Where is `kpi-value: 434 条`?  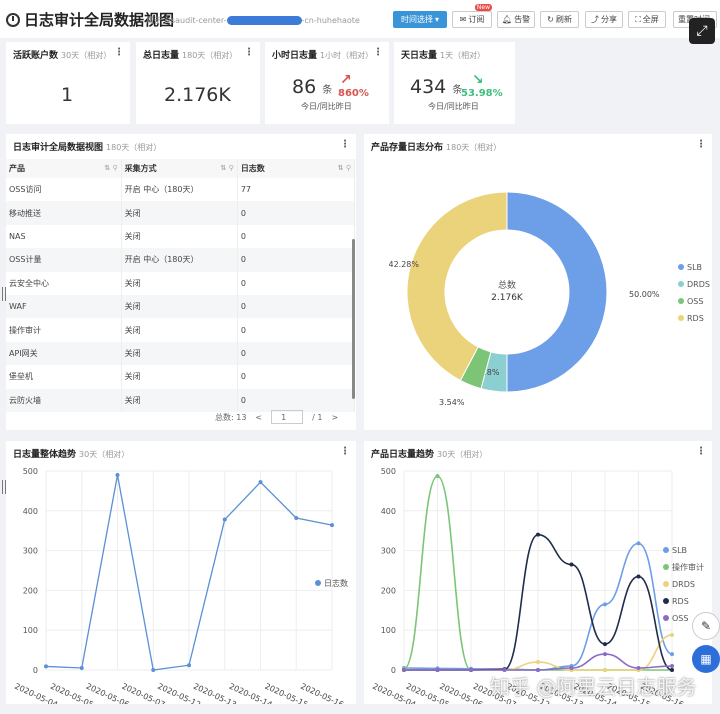
kpi-value: 434 条 is located at coordinates (436, 87).